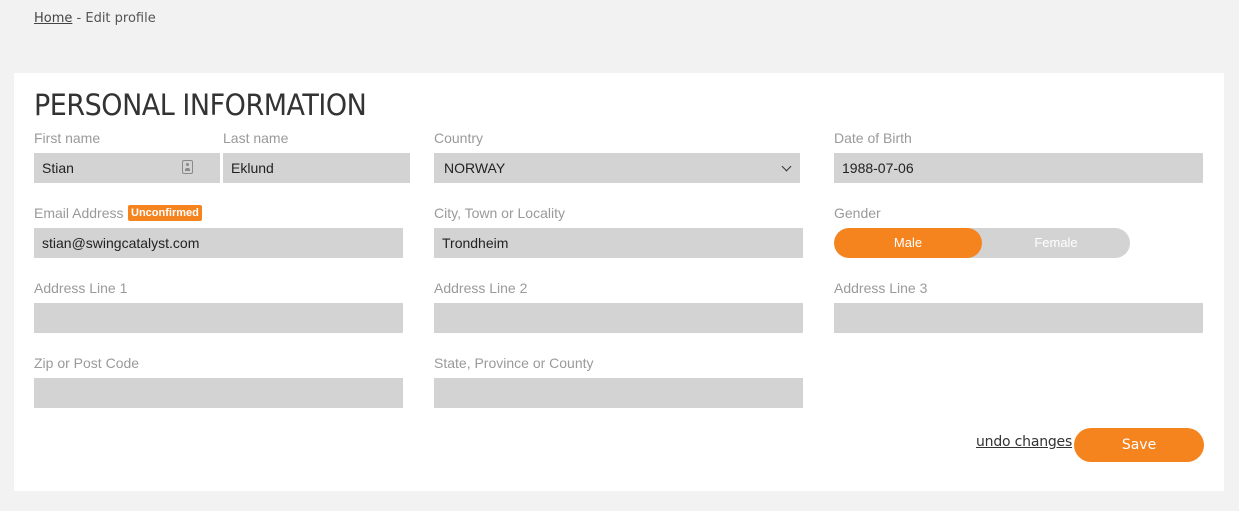 Image resolution: width=1239 pixels, height=511 pixels. I want to click on unconfirmed-badge: Unconfirmed, so click(165, 213).